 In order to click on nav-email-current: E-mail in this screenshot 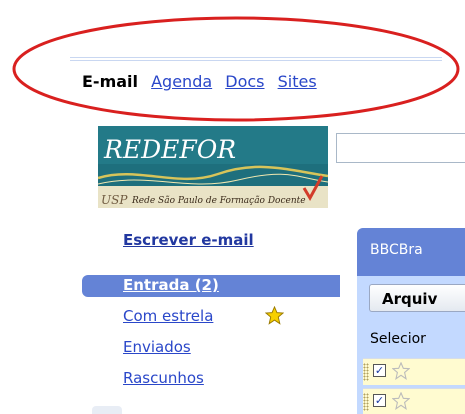, I will do `click(110, 81)`.